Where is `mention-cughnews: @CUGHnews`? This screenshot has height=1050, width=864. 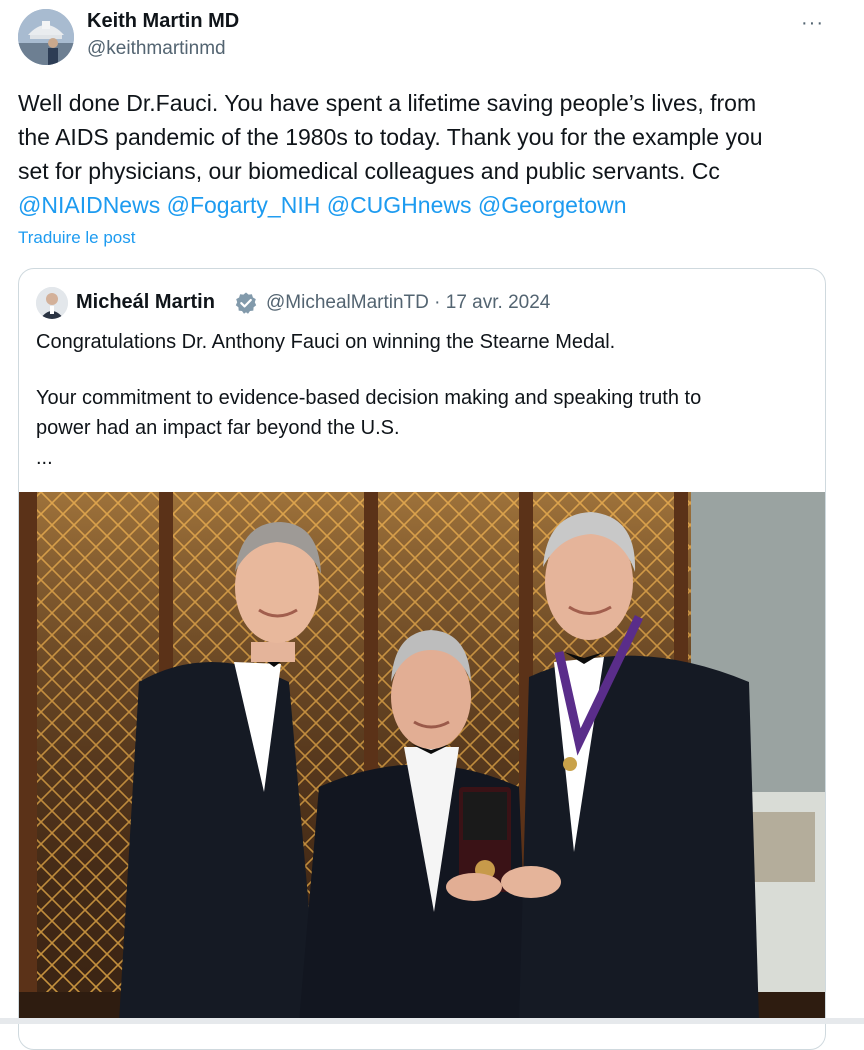
mention-cughnews: @CUGHnews is located at coordinates (399, 205).